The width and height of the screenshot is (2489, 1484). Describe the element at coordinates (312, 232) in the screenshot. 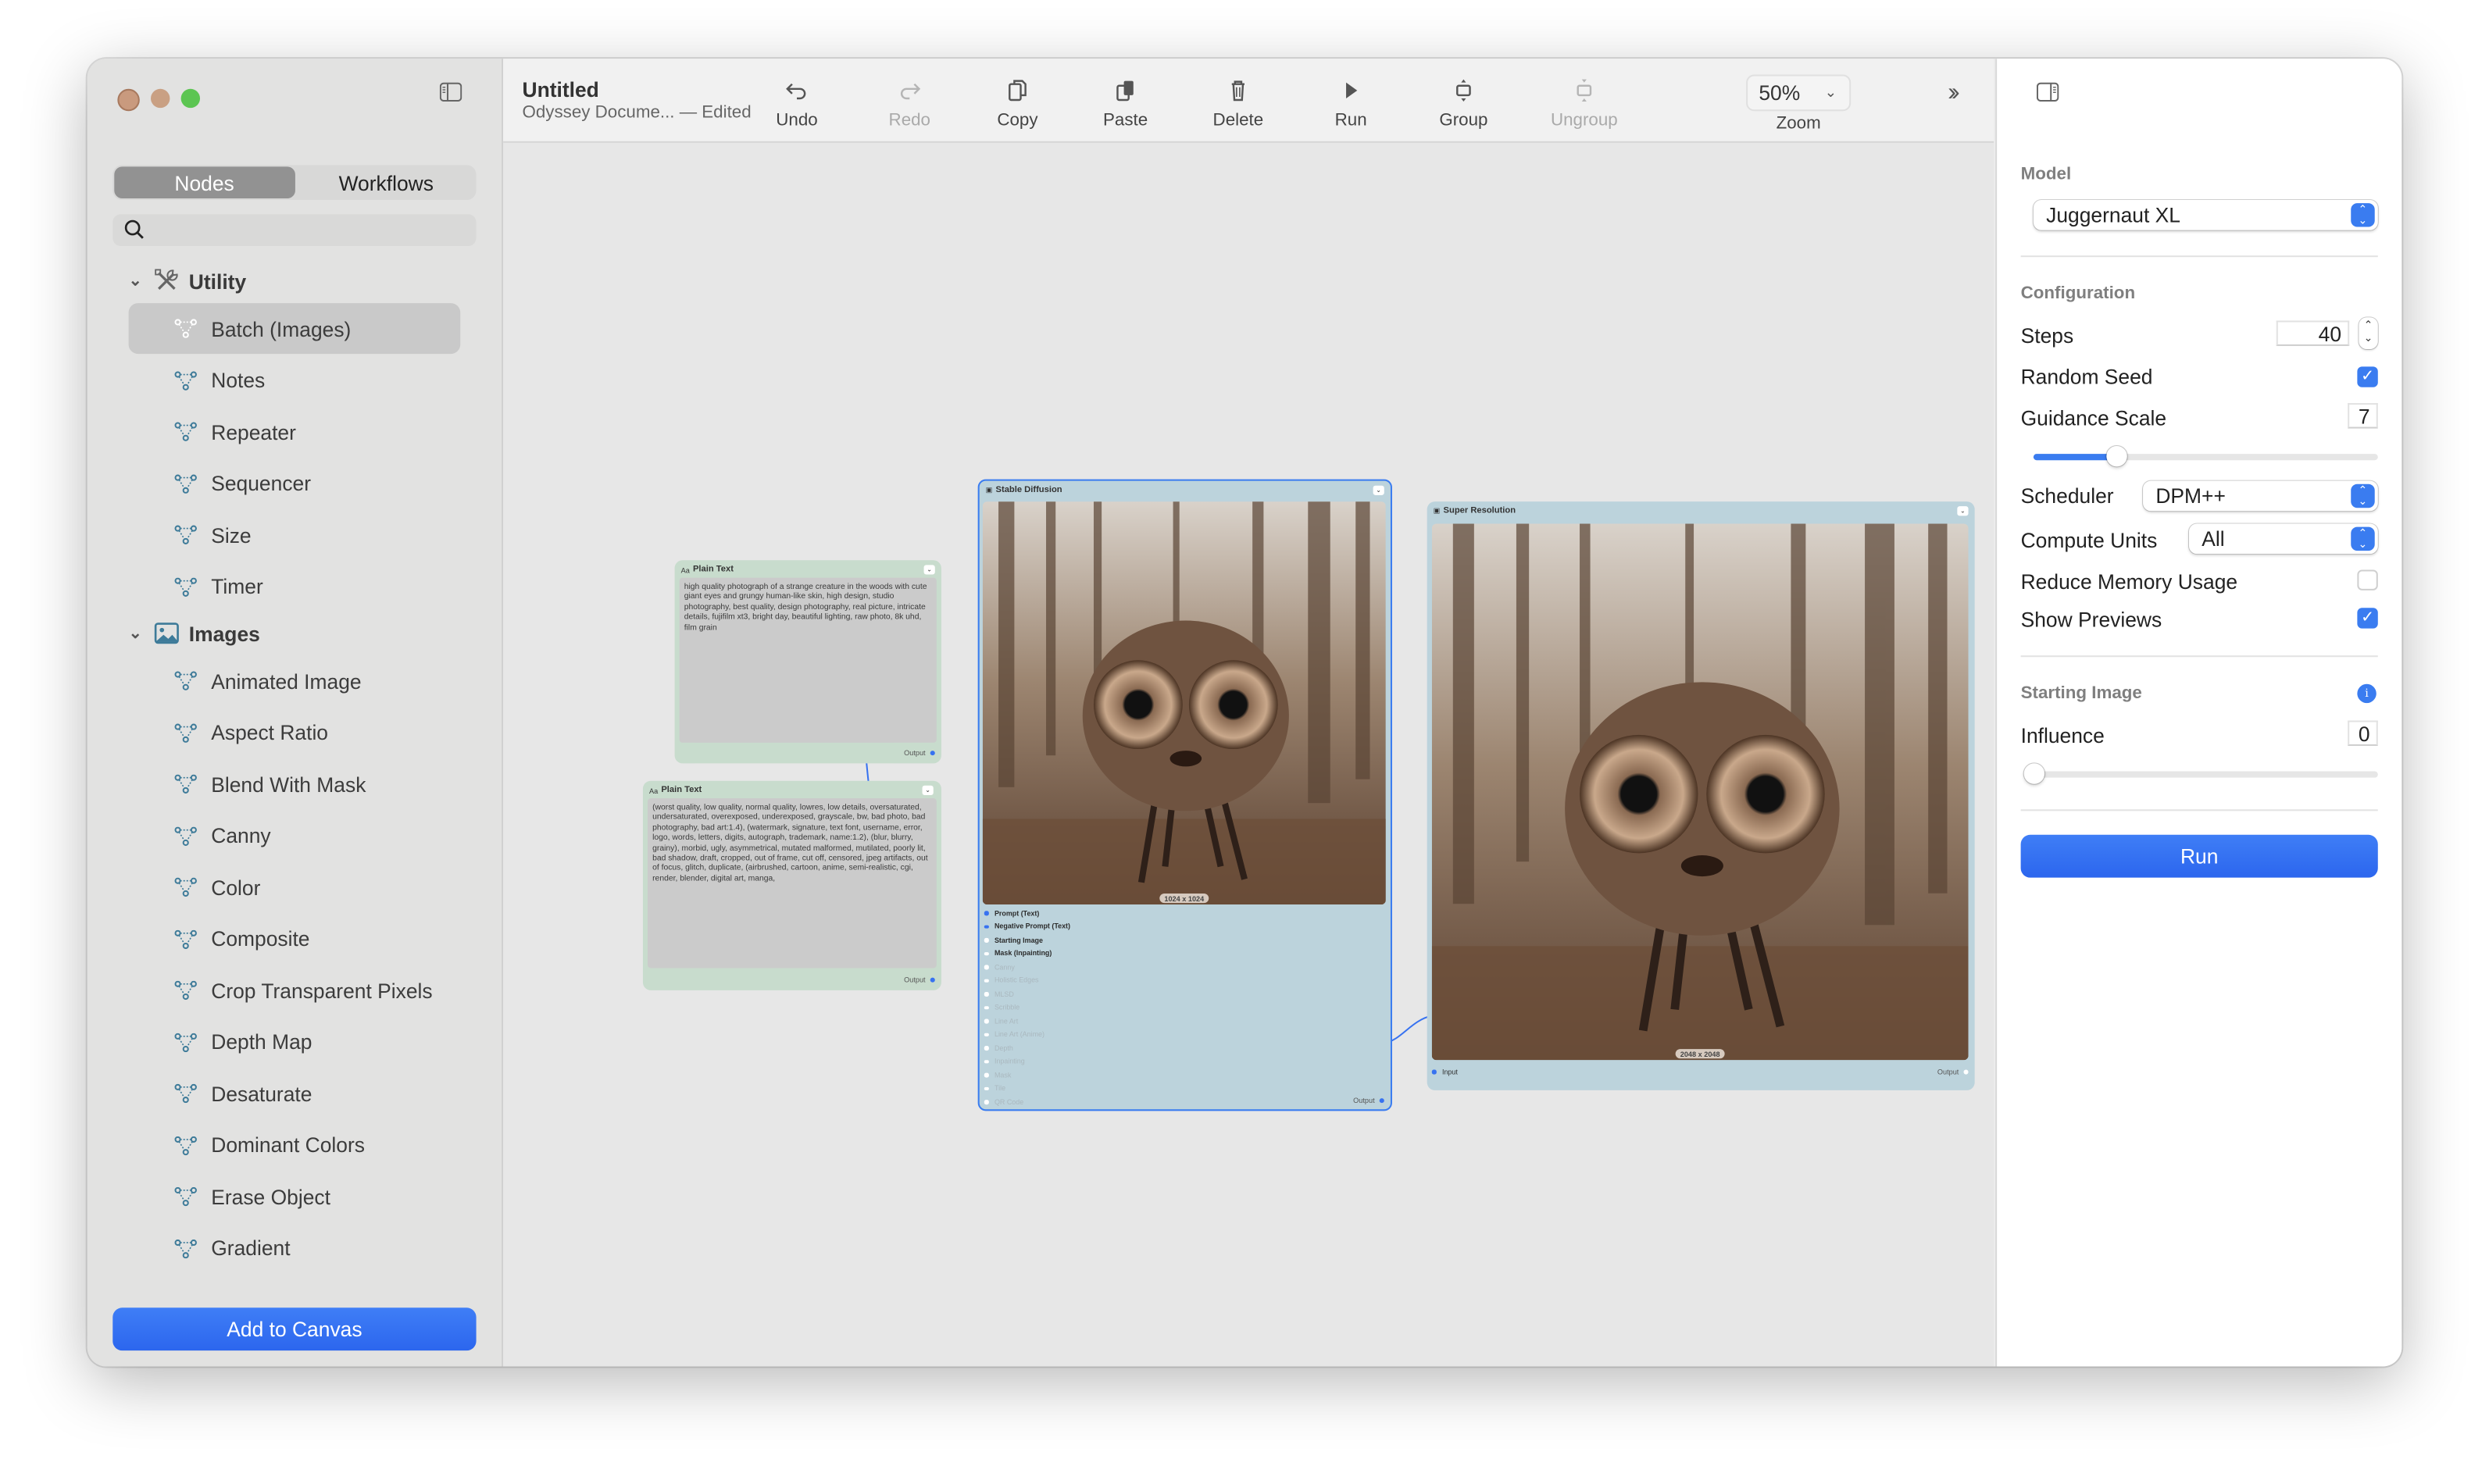

I see `search-input` at that location.